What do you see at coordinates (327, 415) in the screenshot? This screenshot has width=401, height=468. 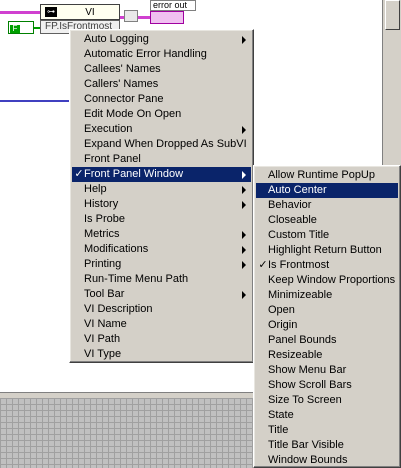 I see `submenu-item: State` at bounding box center [327, 415].